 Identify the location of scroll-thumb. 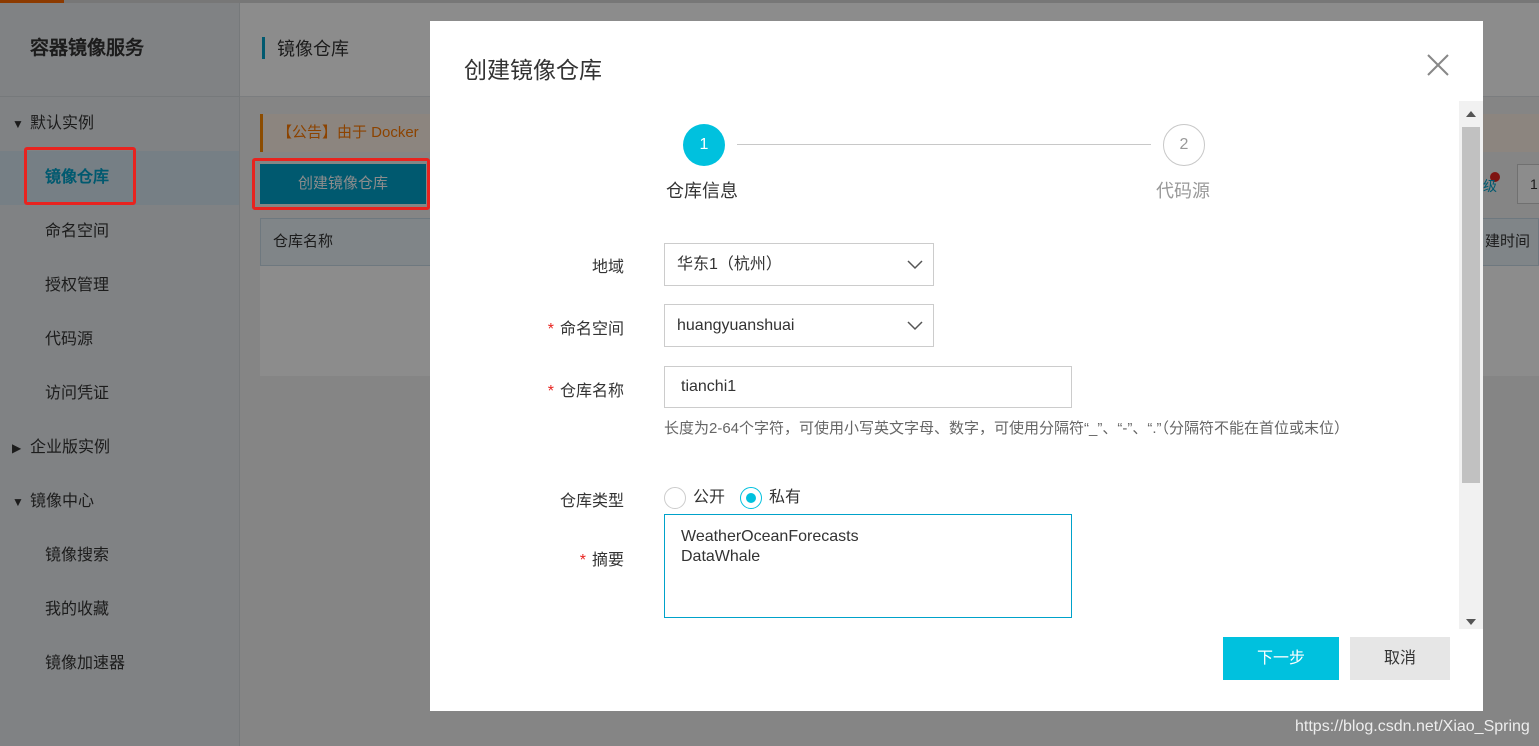
(1471, 305).